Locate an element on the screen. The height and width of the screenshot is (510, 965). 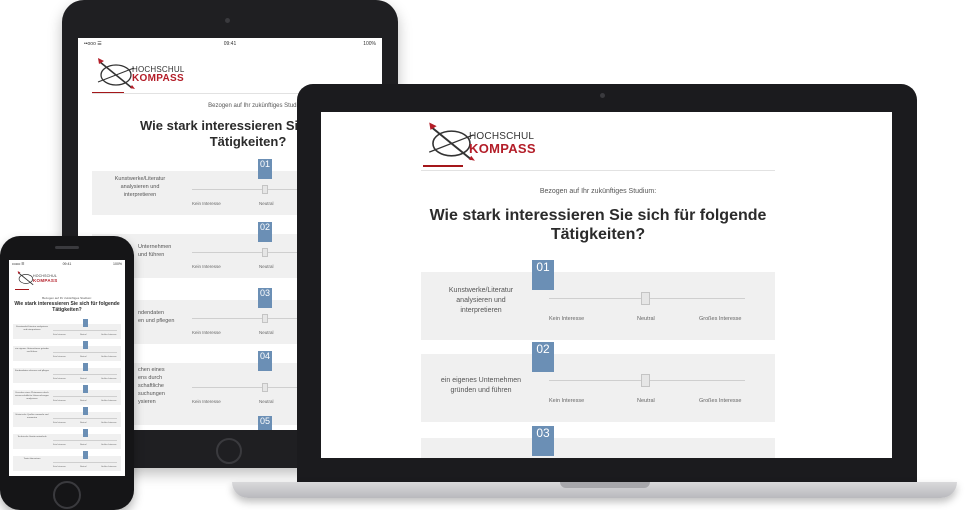
row-label: ndendaten en und pflegen is located at coordinates (156, 317).